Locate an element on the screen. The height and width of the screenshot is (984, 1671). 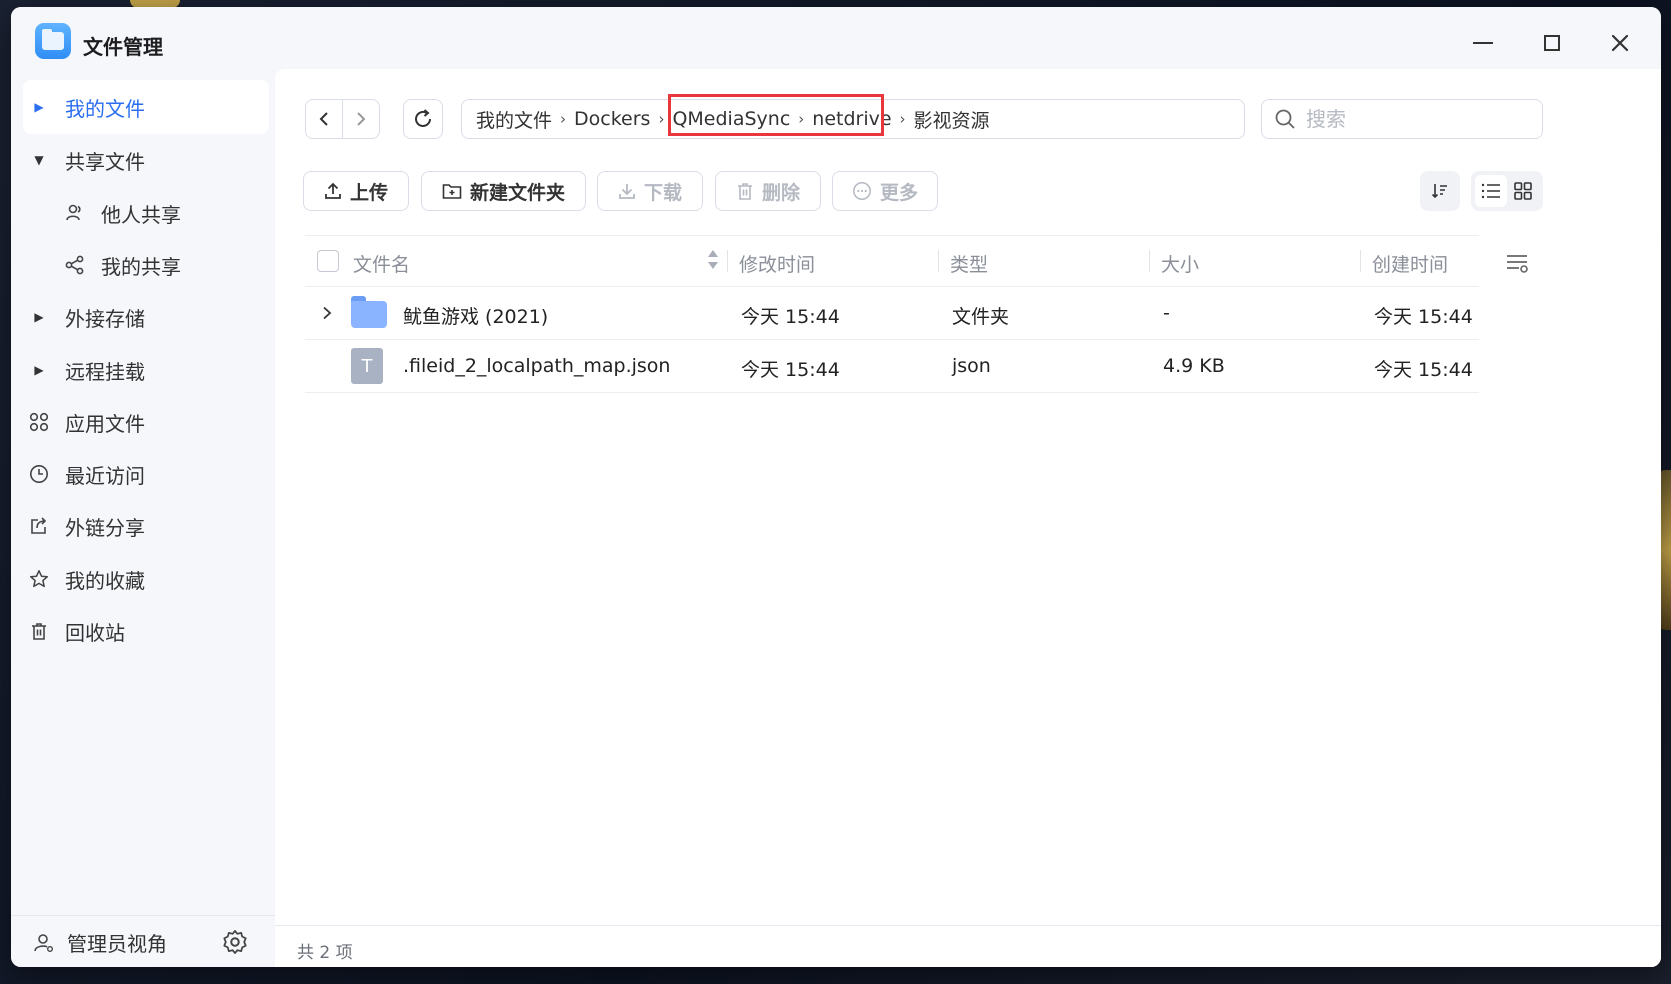
sort-arrows-icon is located at coordinates (713, 261).